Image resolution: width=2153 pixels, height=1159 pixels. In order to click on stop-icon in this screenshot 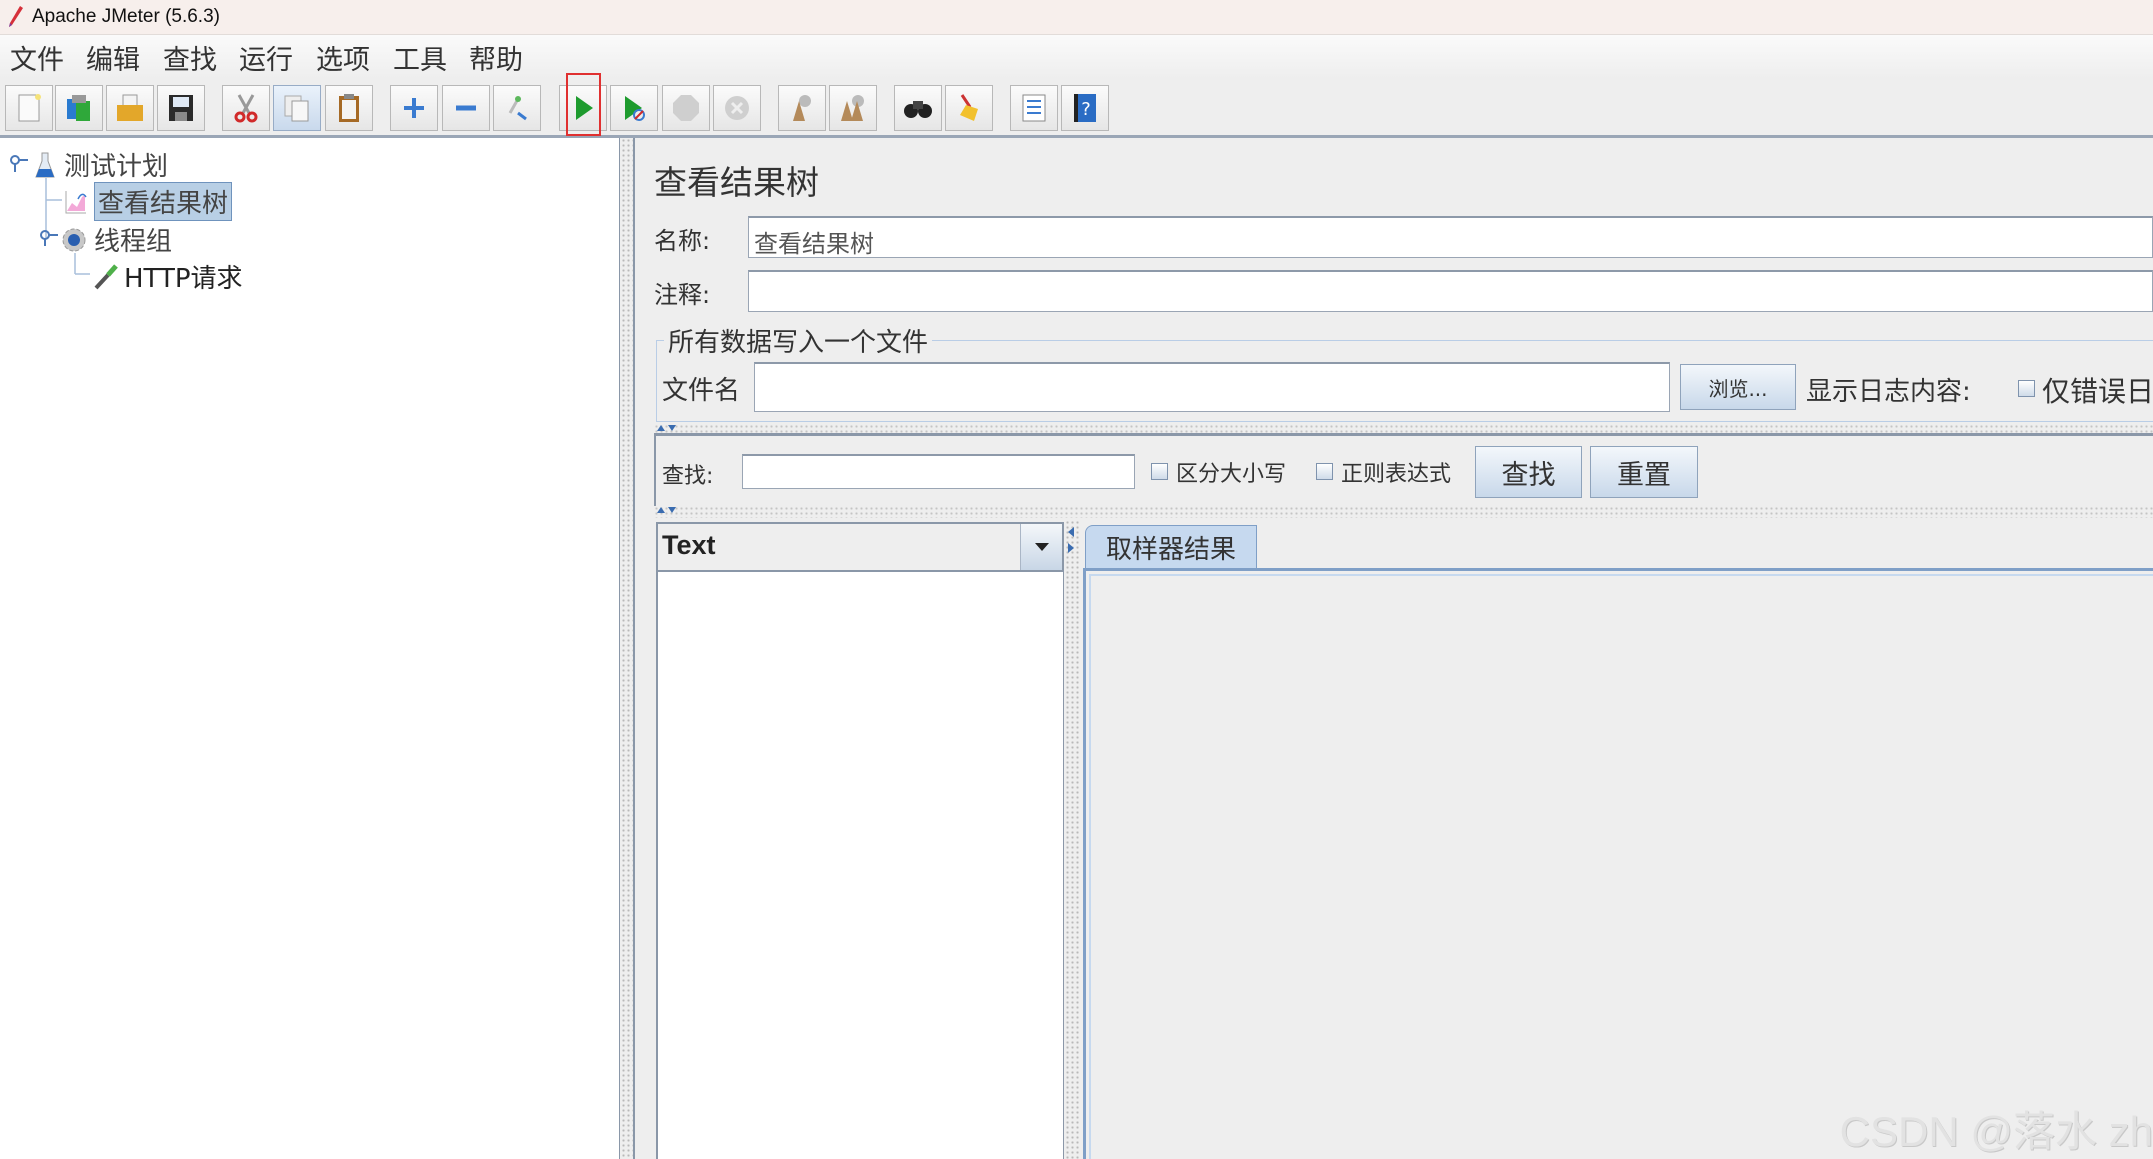, I will do `click(686, 108)`.